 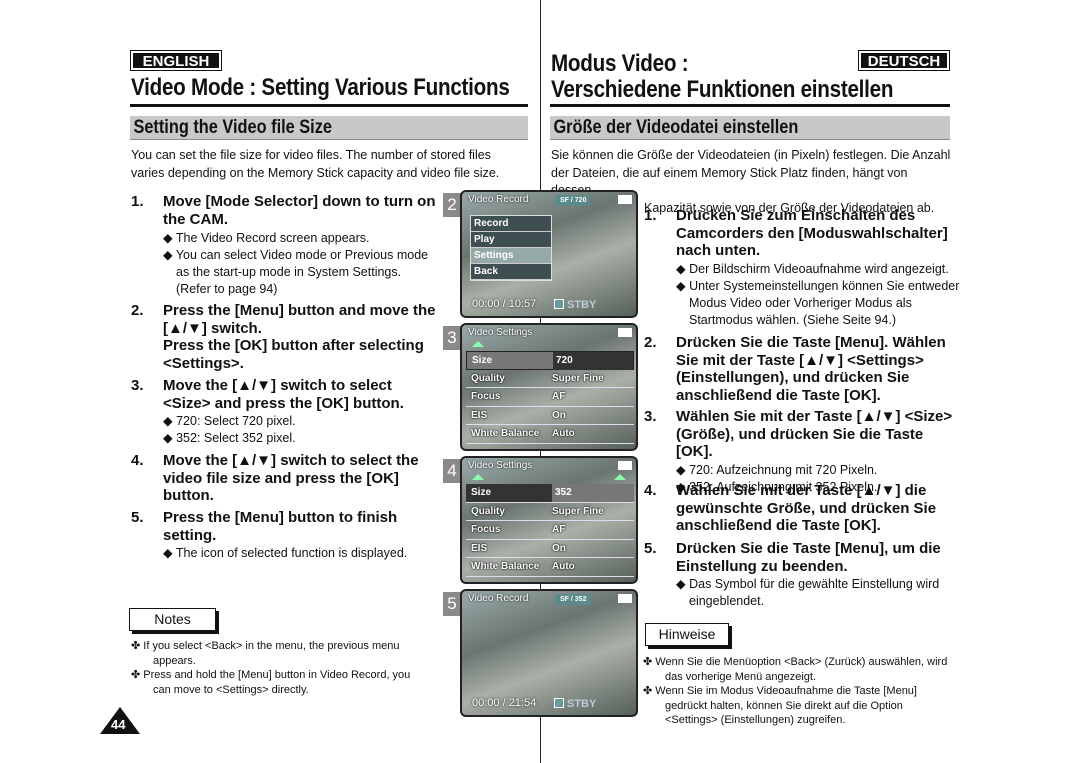 What do you see at coordinates (137, 201) in the screenshot?
I see `step-number: 1.` at bounding box center [137, 201].